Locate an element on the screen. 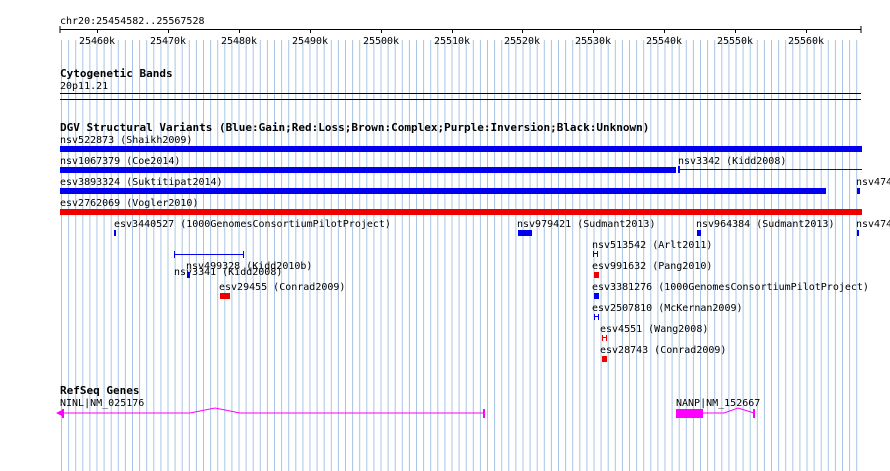 The image size is (890, 471). variant-label: nsv1067379 (Coe2014) is located at coordinates (120, 161).